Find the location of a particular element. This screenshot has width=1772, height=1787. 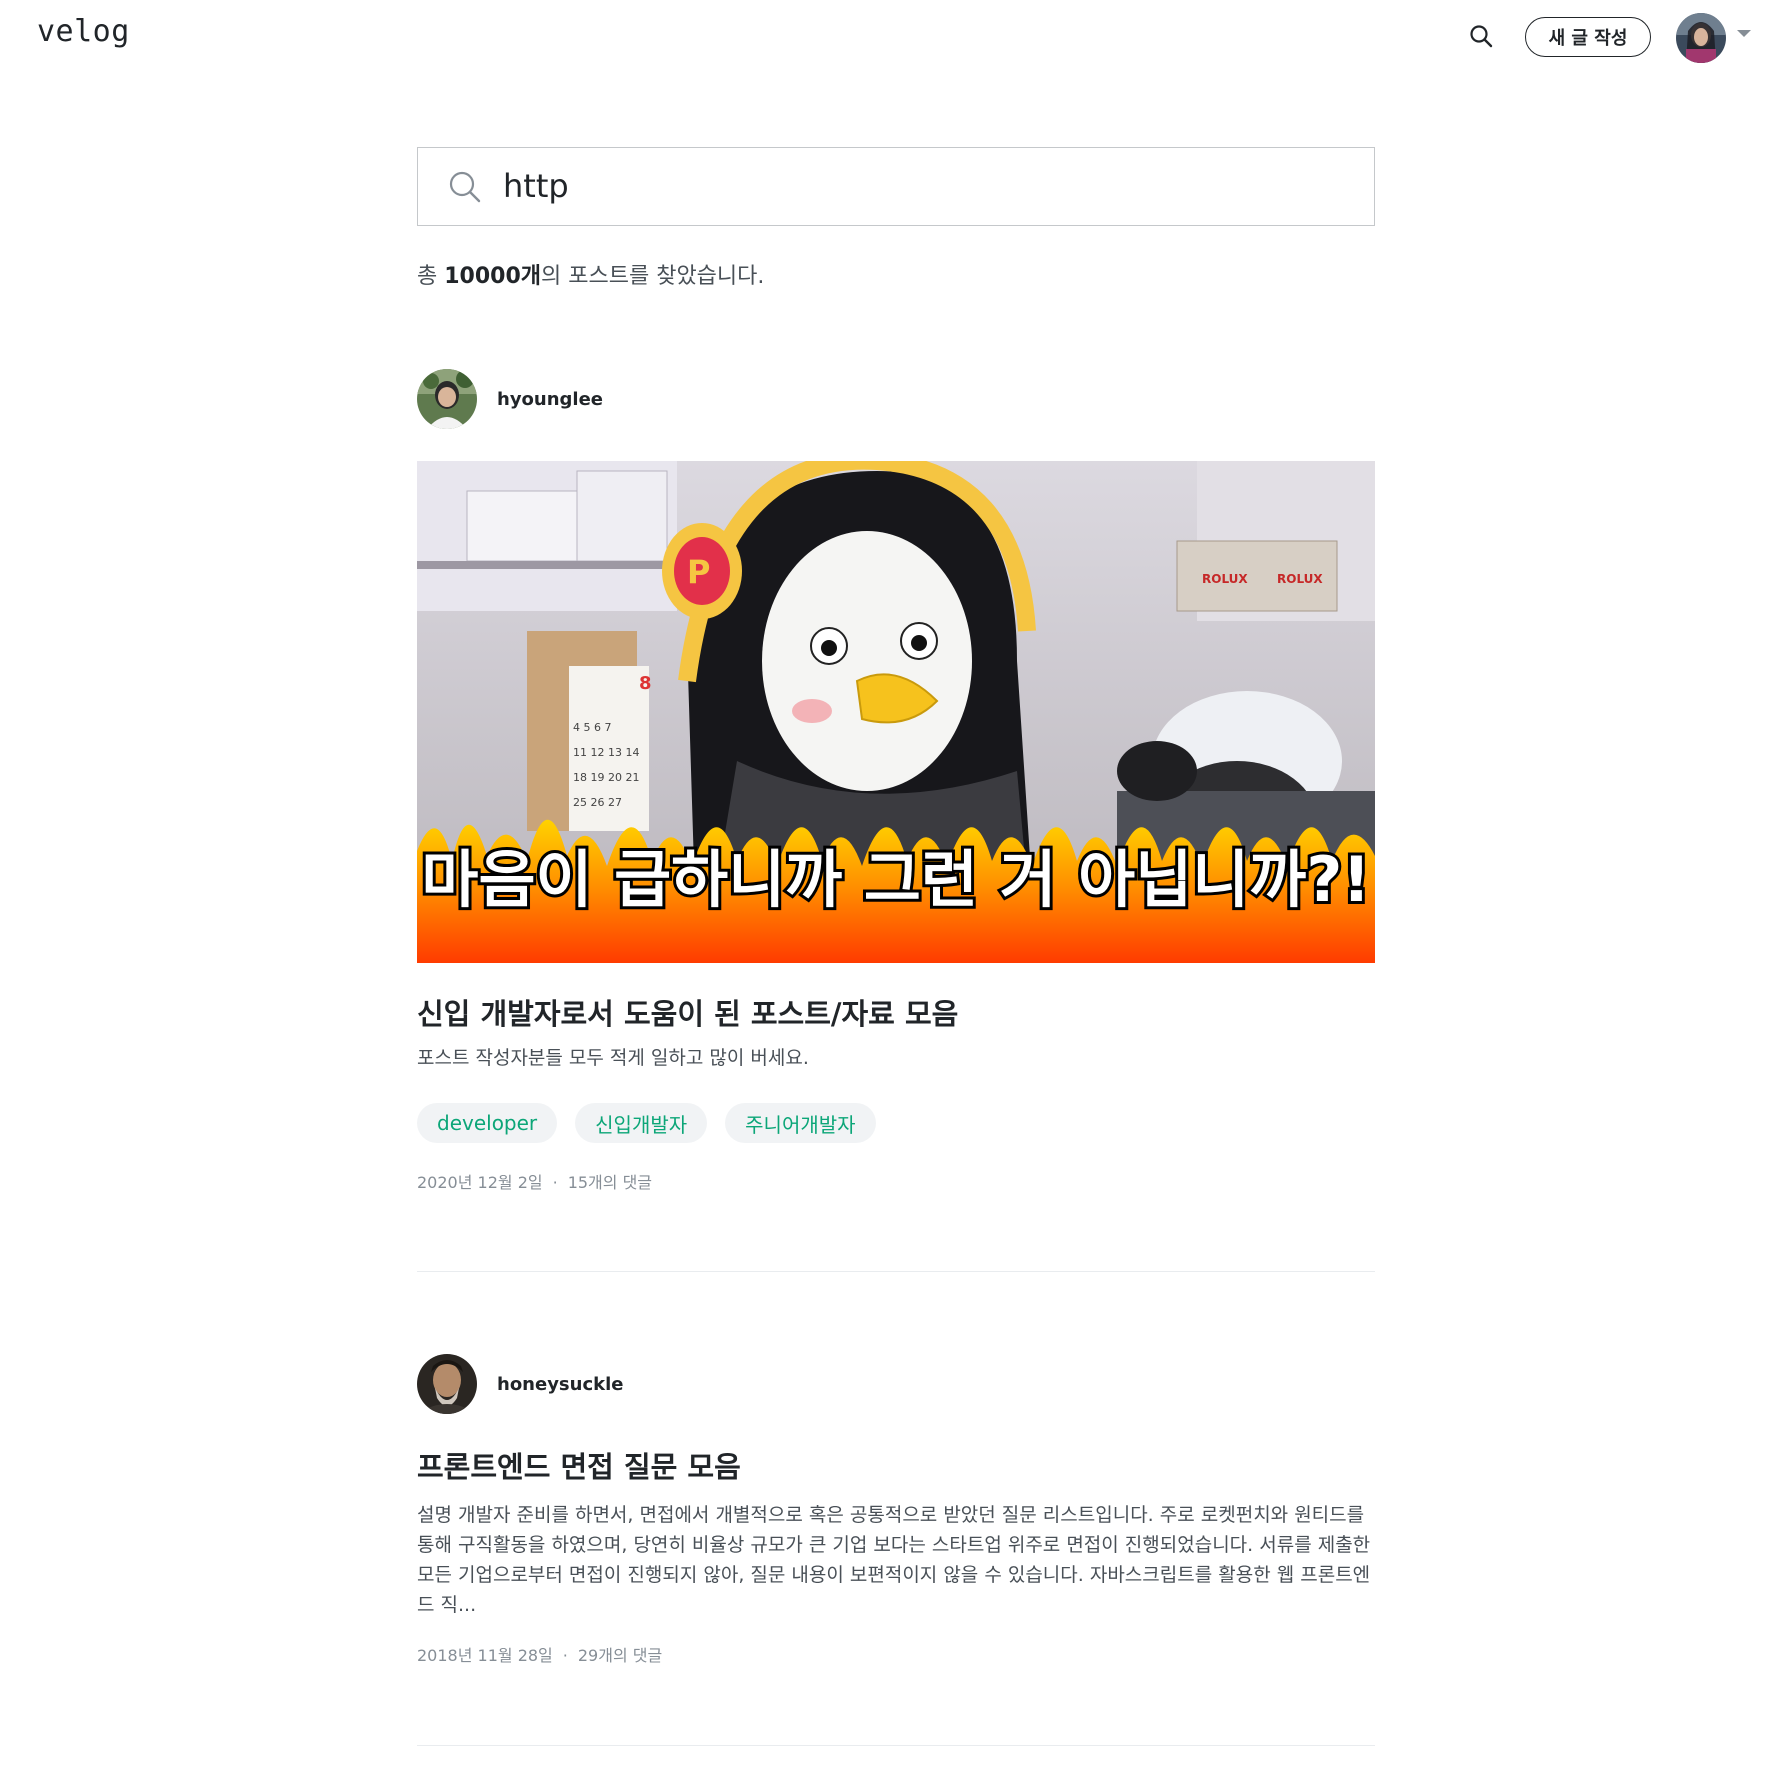

tag-junior-developer: 주니어개발자 is located at coordinates (800, 1123).